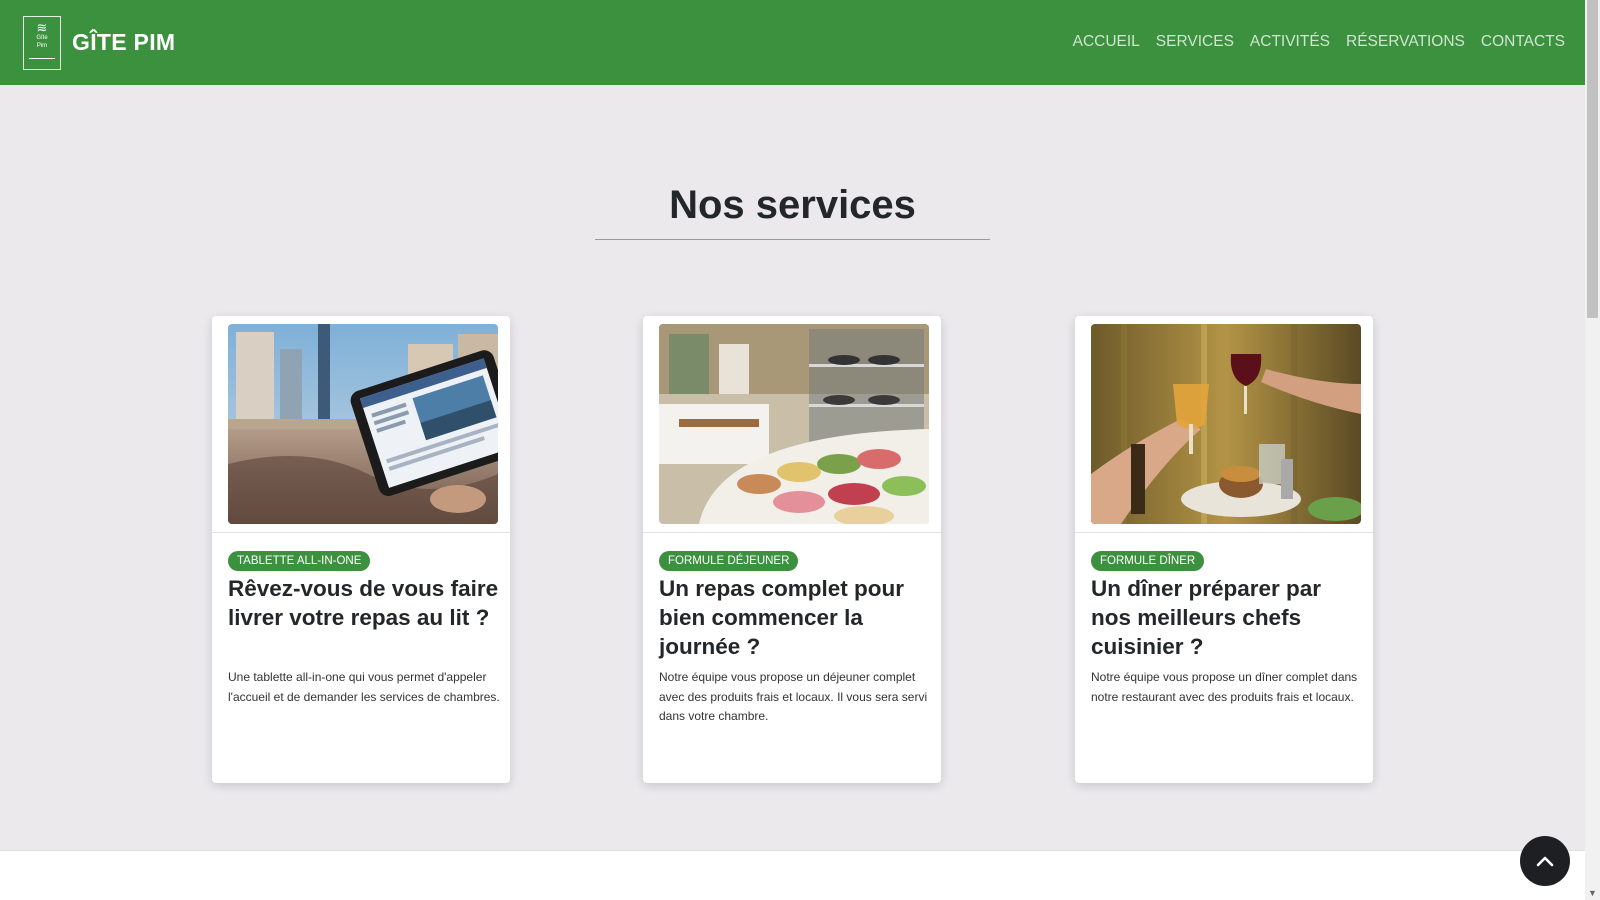  Describe the element at coordinates (42, 58) in the screenshot. I see `logo-line` at that location.